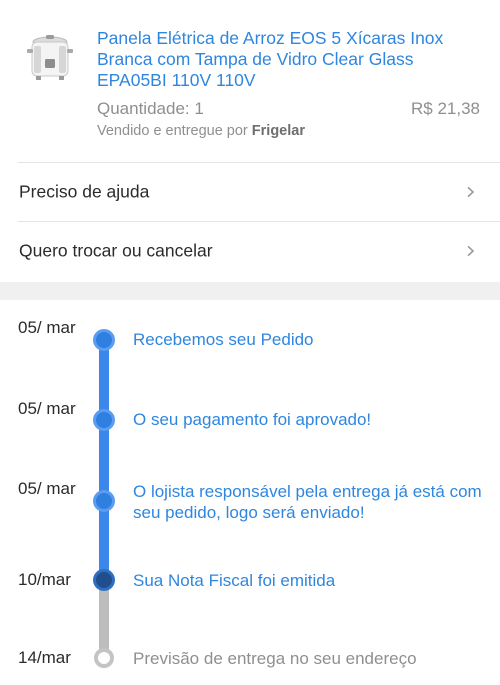  I want to click on seller-prefix: Vendido e entregue por, so click(174, 131).